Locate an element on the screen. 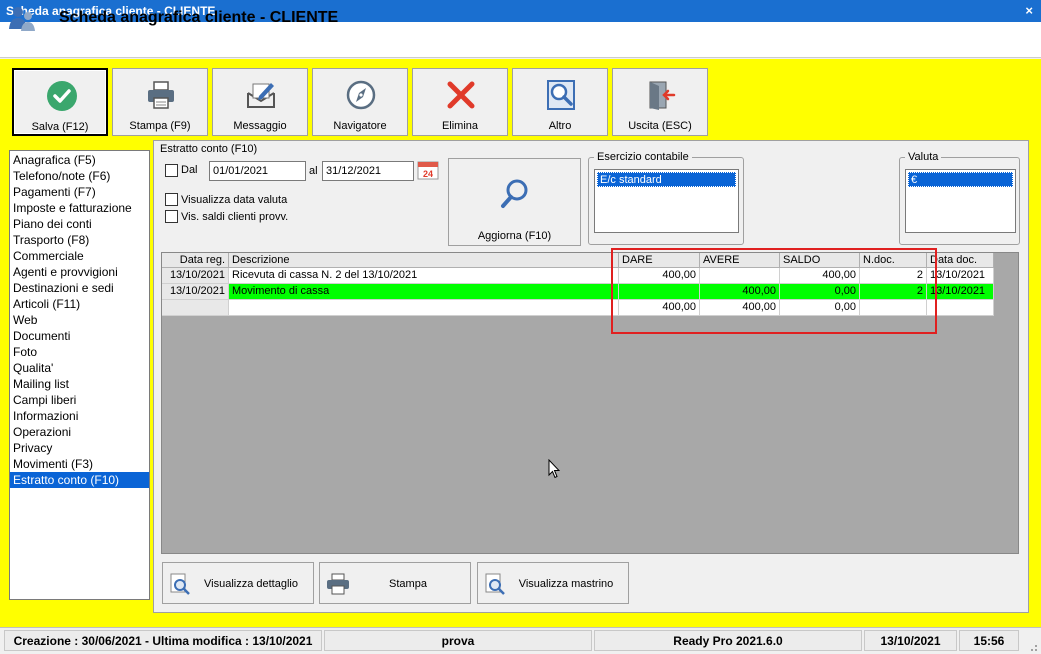  status-date: 13/10/2021 is located at coordinates (910, 640).